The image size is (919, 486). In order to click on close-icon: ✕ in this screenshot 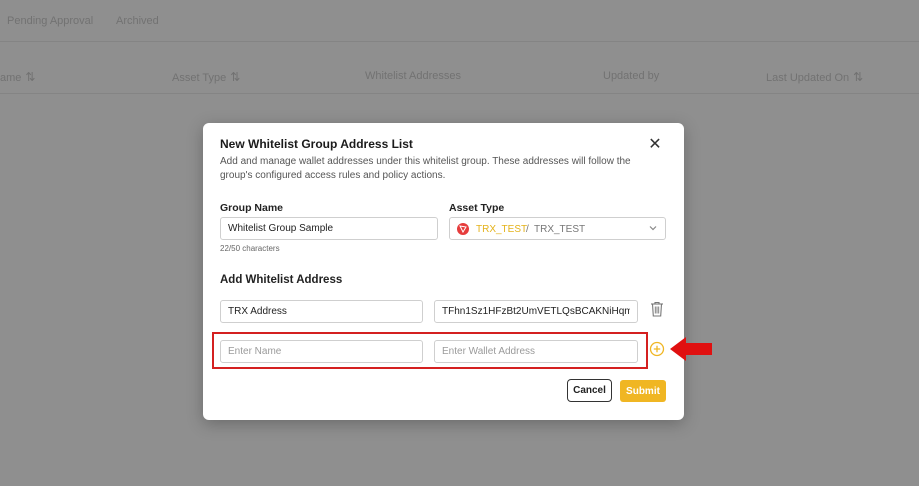, I will do `click(655, 145)`.